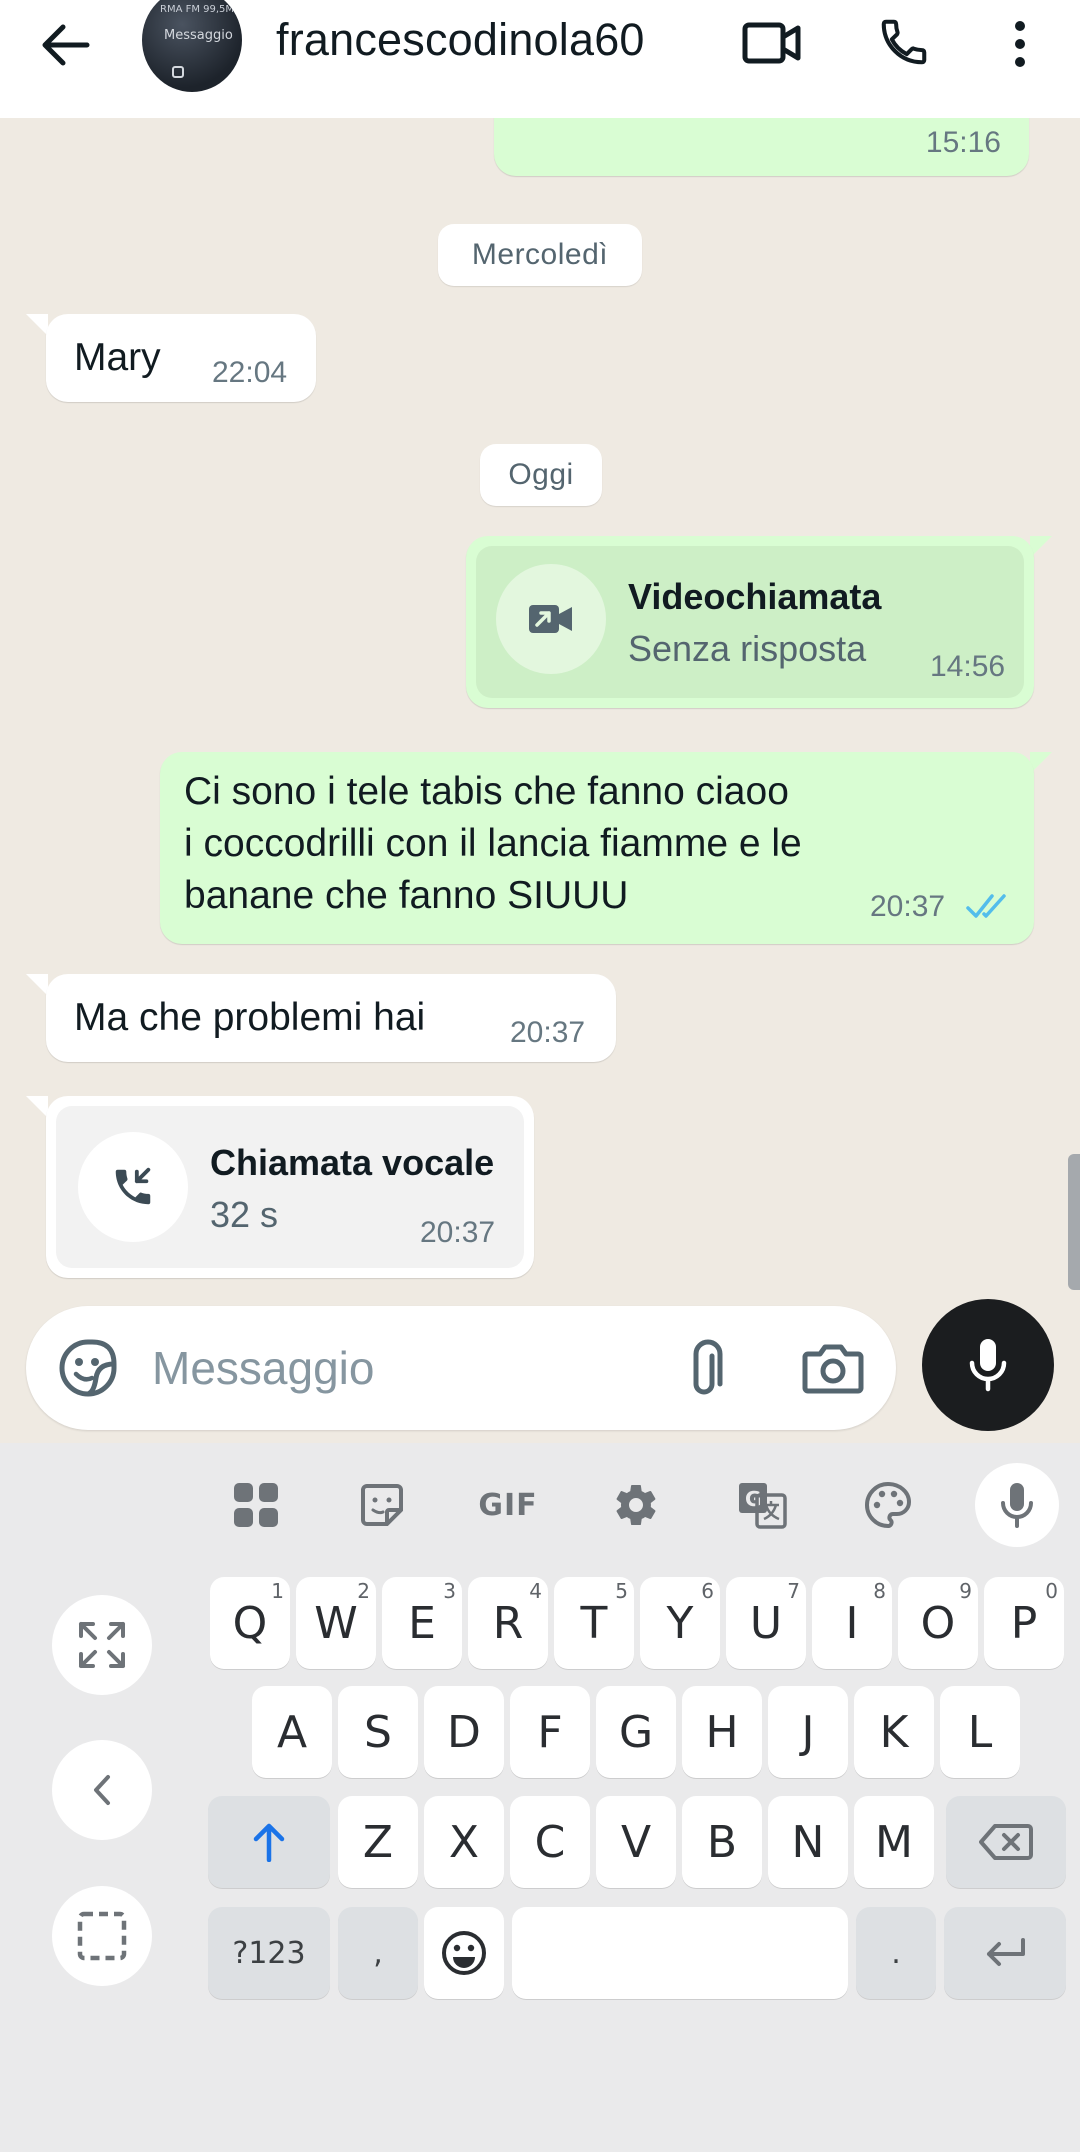 This screenshot has height=2152, width=1080. I want to click on key-q: Q1, so click(250, 1623).